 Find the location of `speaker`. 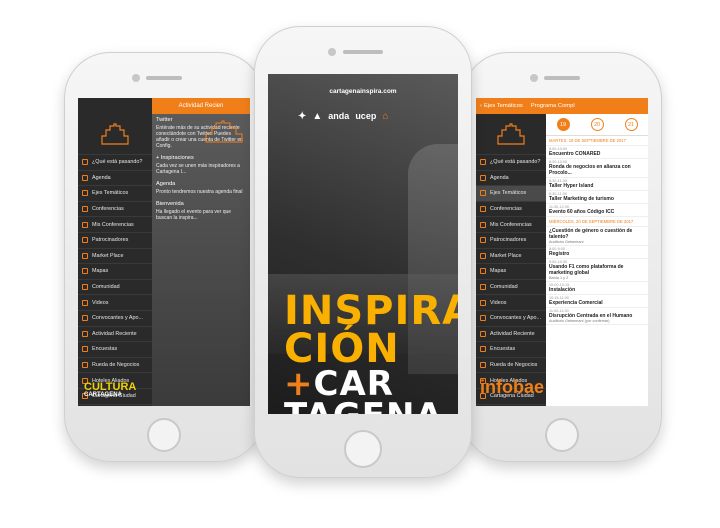

speaker is located at coordinates (164, 78).